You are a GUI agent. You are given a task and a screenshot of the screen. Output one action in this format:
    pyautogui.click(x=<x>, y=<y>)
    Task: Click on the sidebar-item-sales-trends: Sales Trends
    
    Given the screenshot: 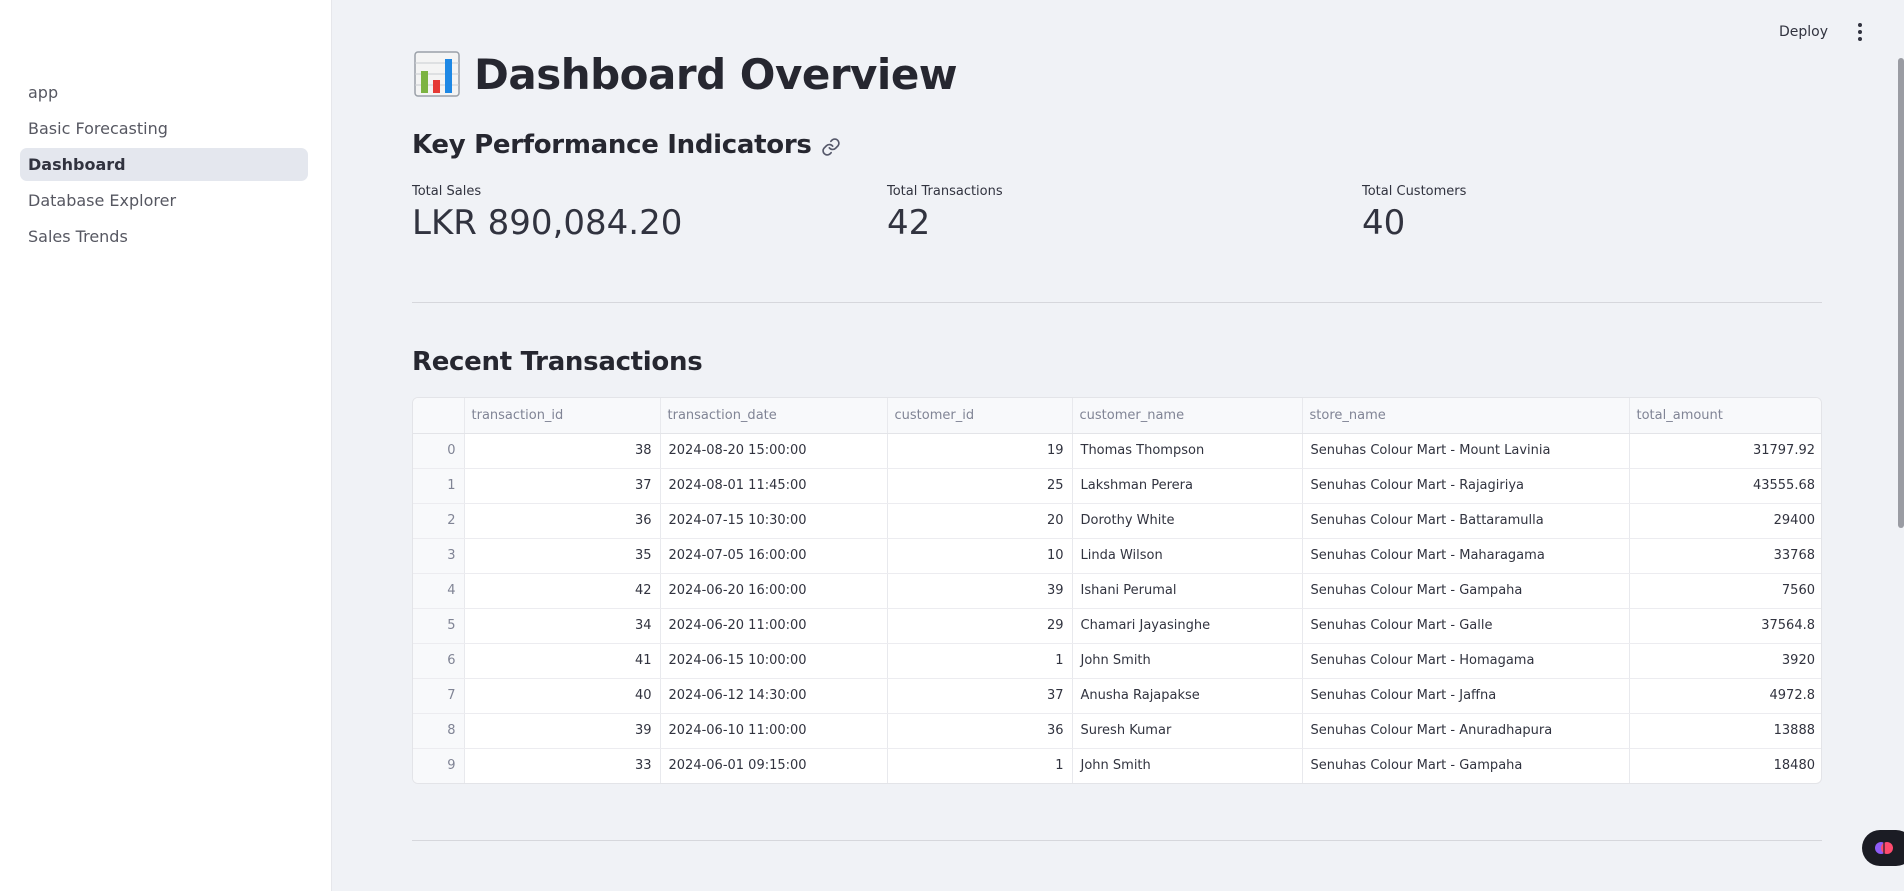 What is the action you would take?
    pyautogui.click(x=164, y=236)
    